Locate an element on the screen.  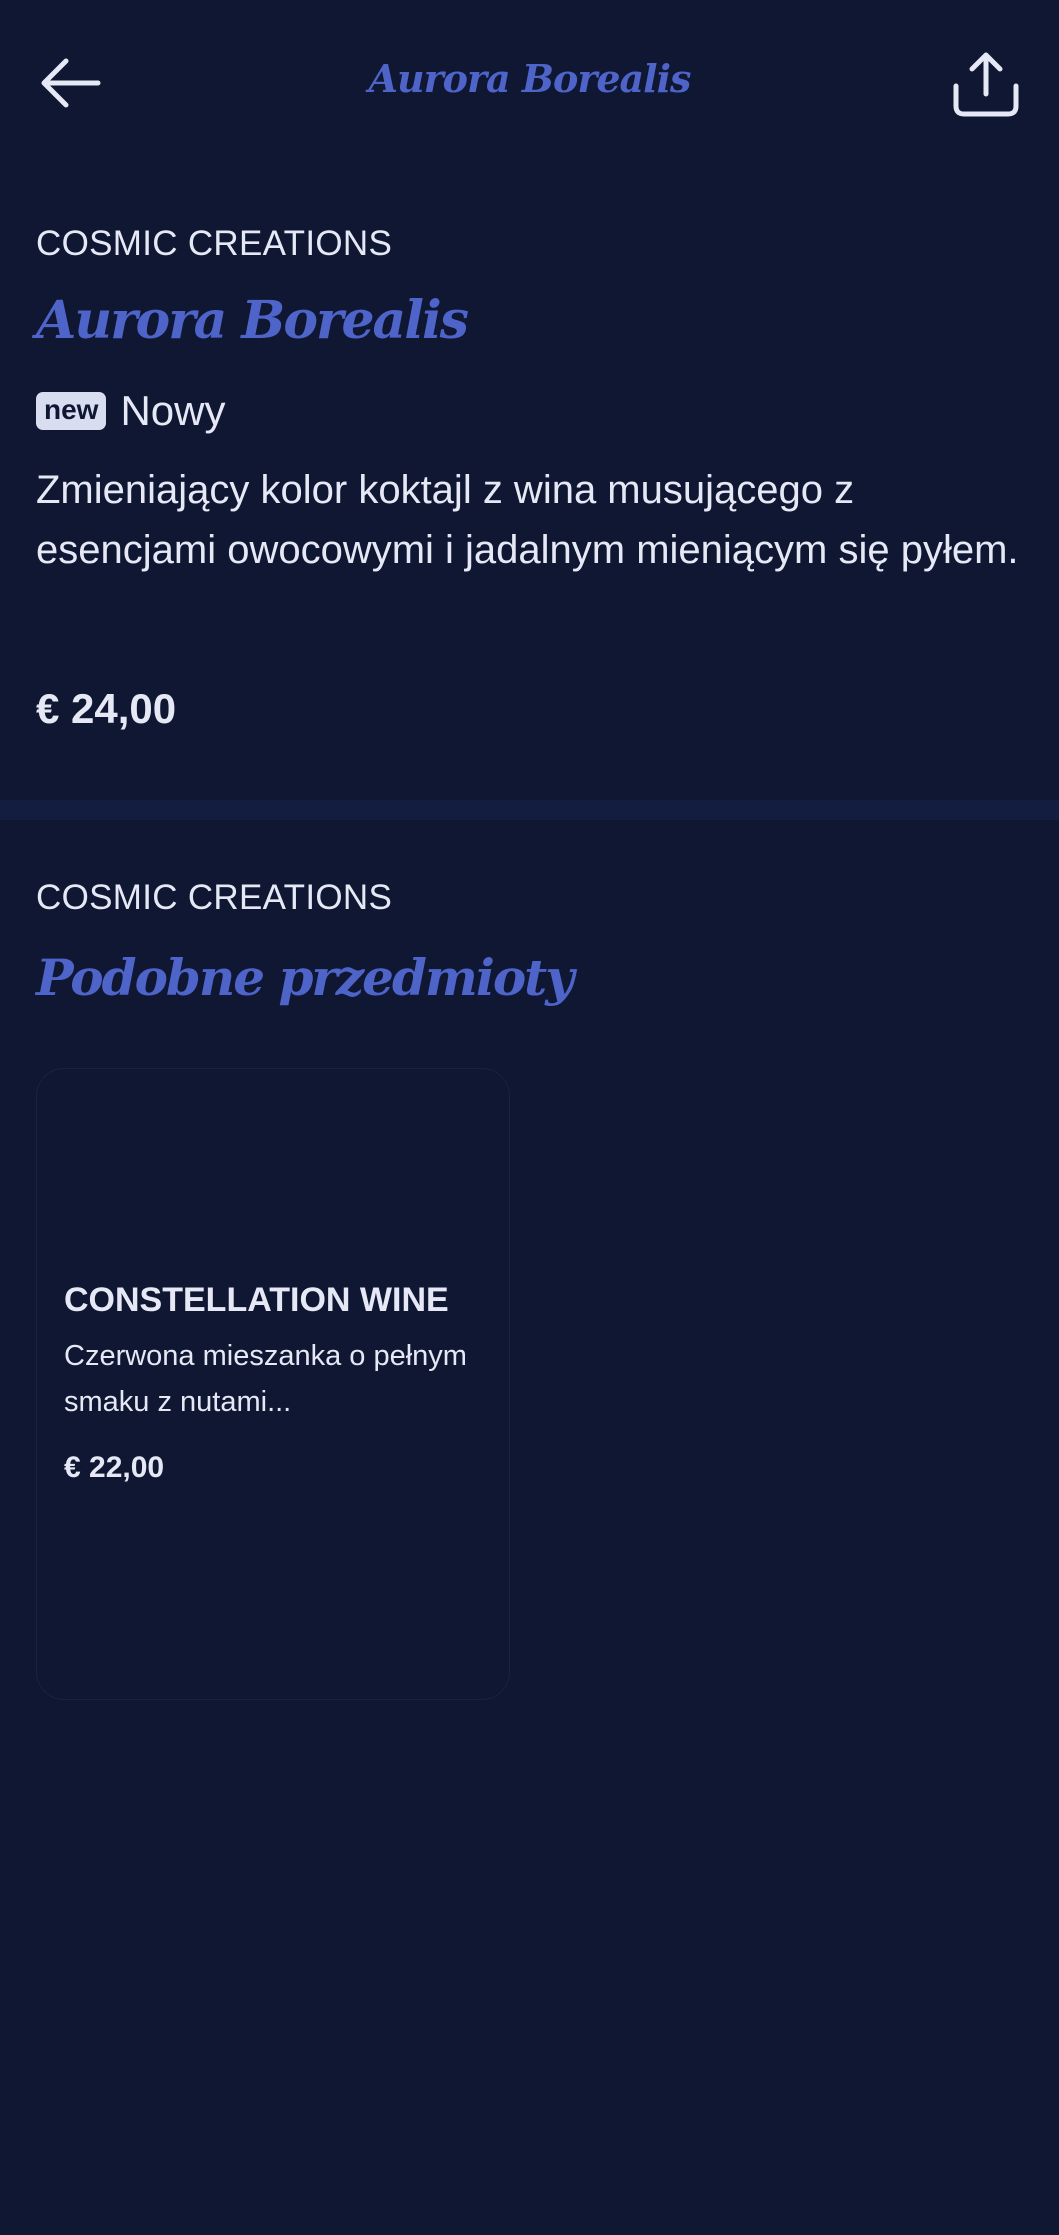
new-badge: new is located at coordinates (71, 411).